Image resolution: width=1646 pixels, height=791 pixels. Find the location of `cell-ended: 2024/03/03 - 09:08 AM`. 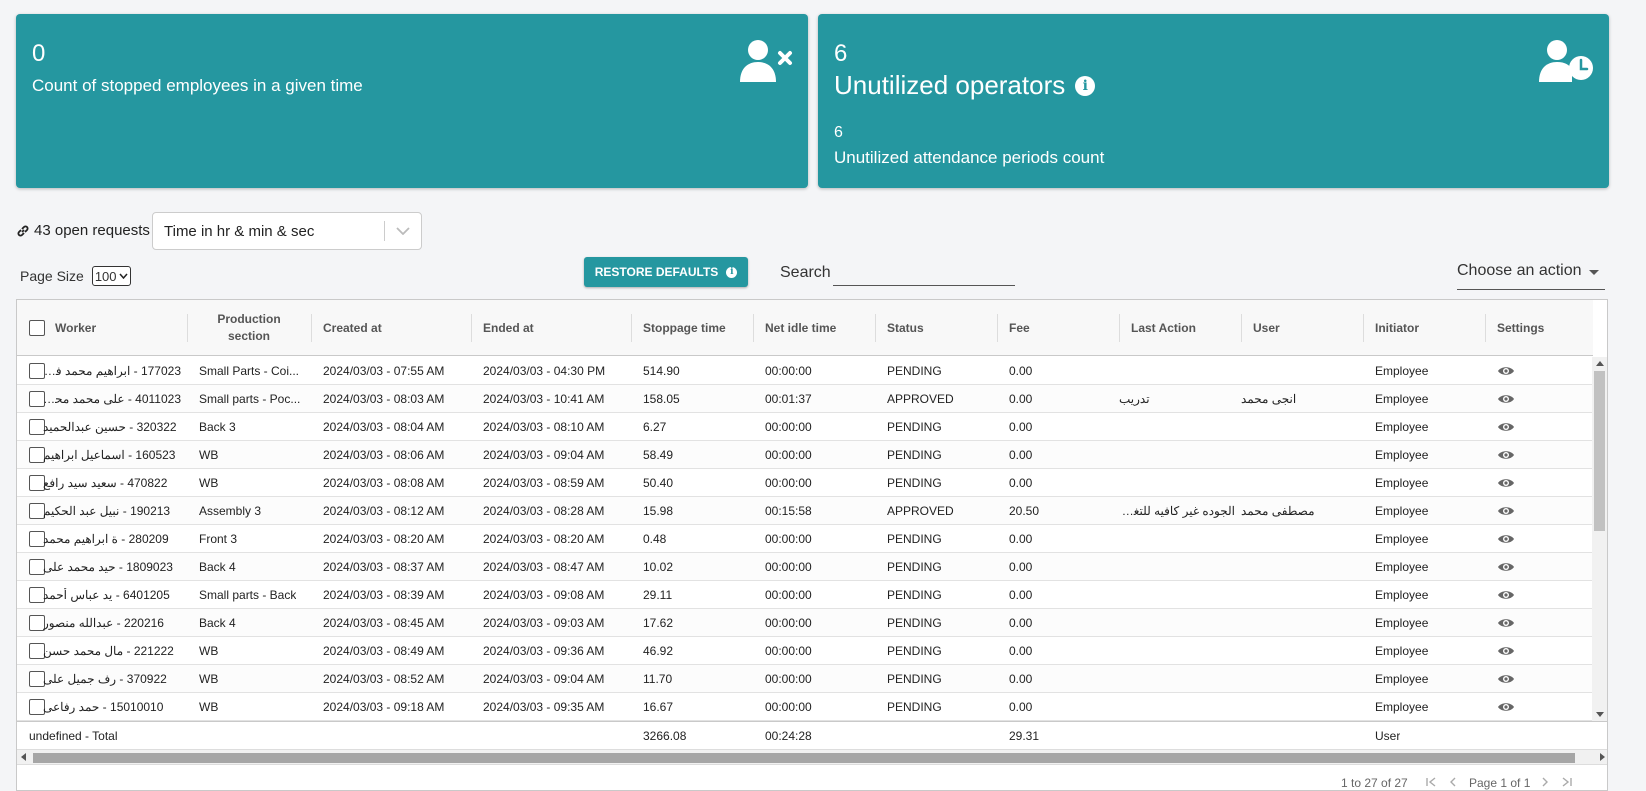

cell-ended: 2024/03/03 - 09:08 AM is located at coordinates (551, 594).